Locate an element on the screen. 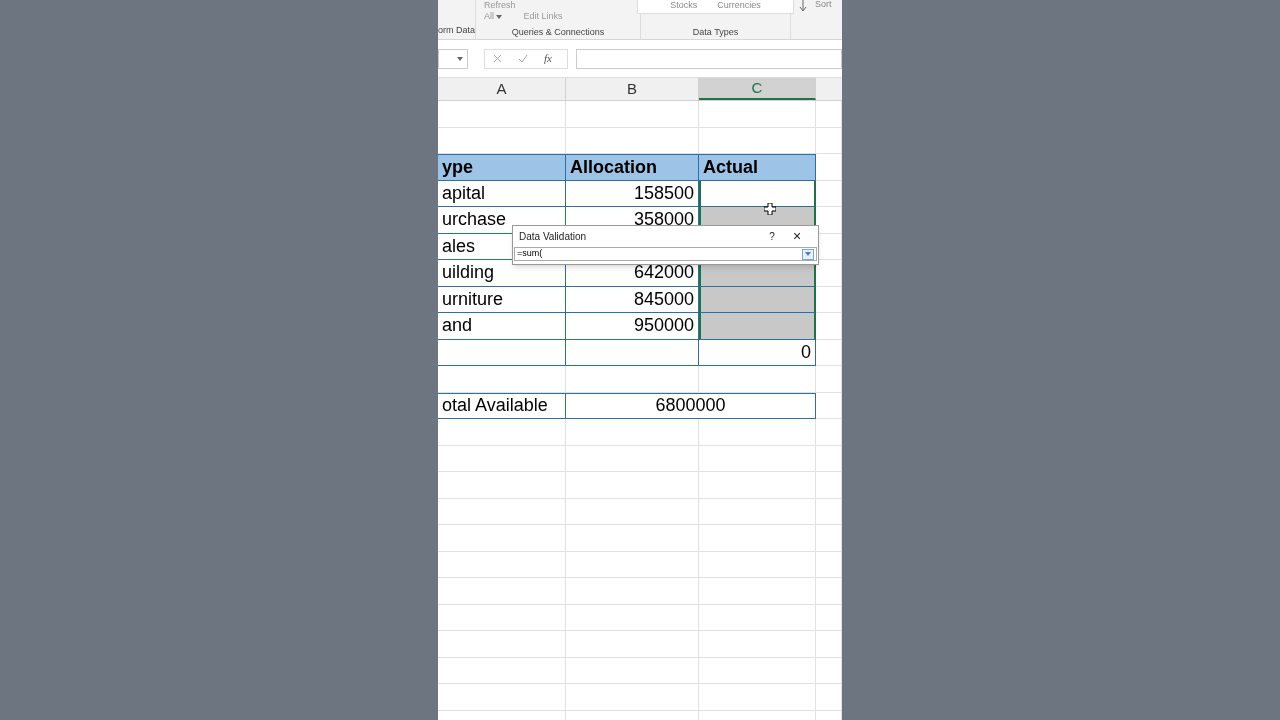 Image resolution: width=1280 pixels, height=720 pixels. group-label: orm Data is located at coordinates (456, 30).